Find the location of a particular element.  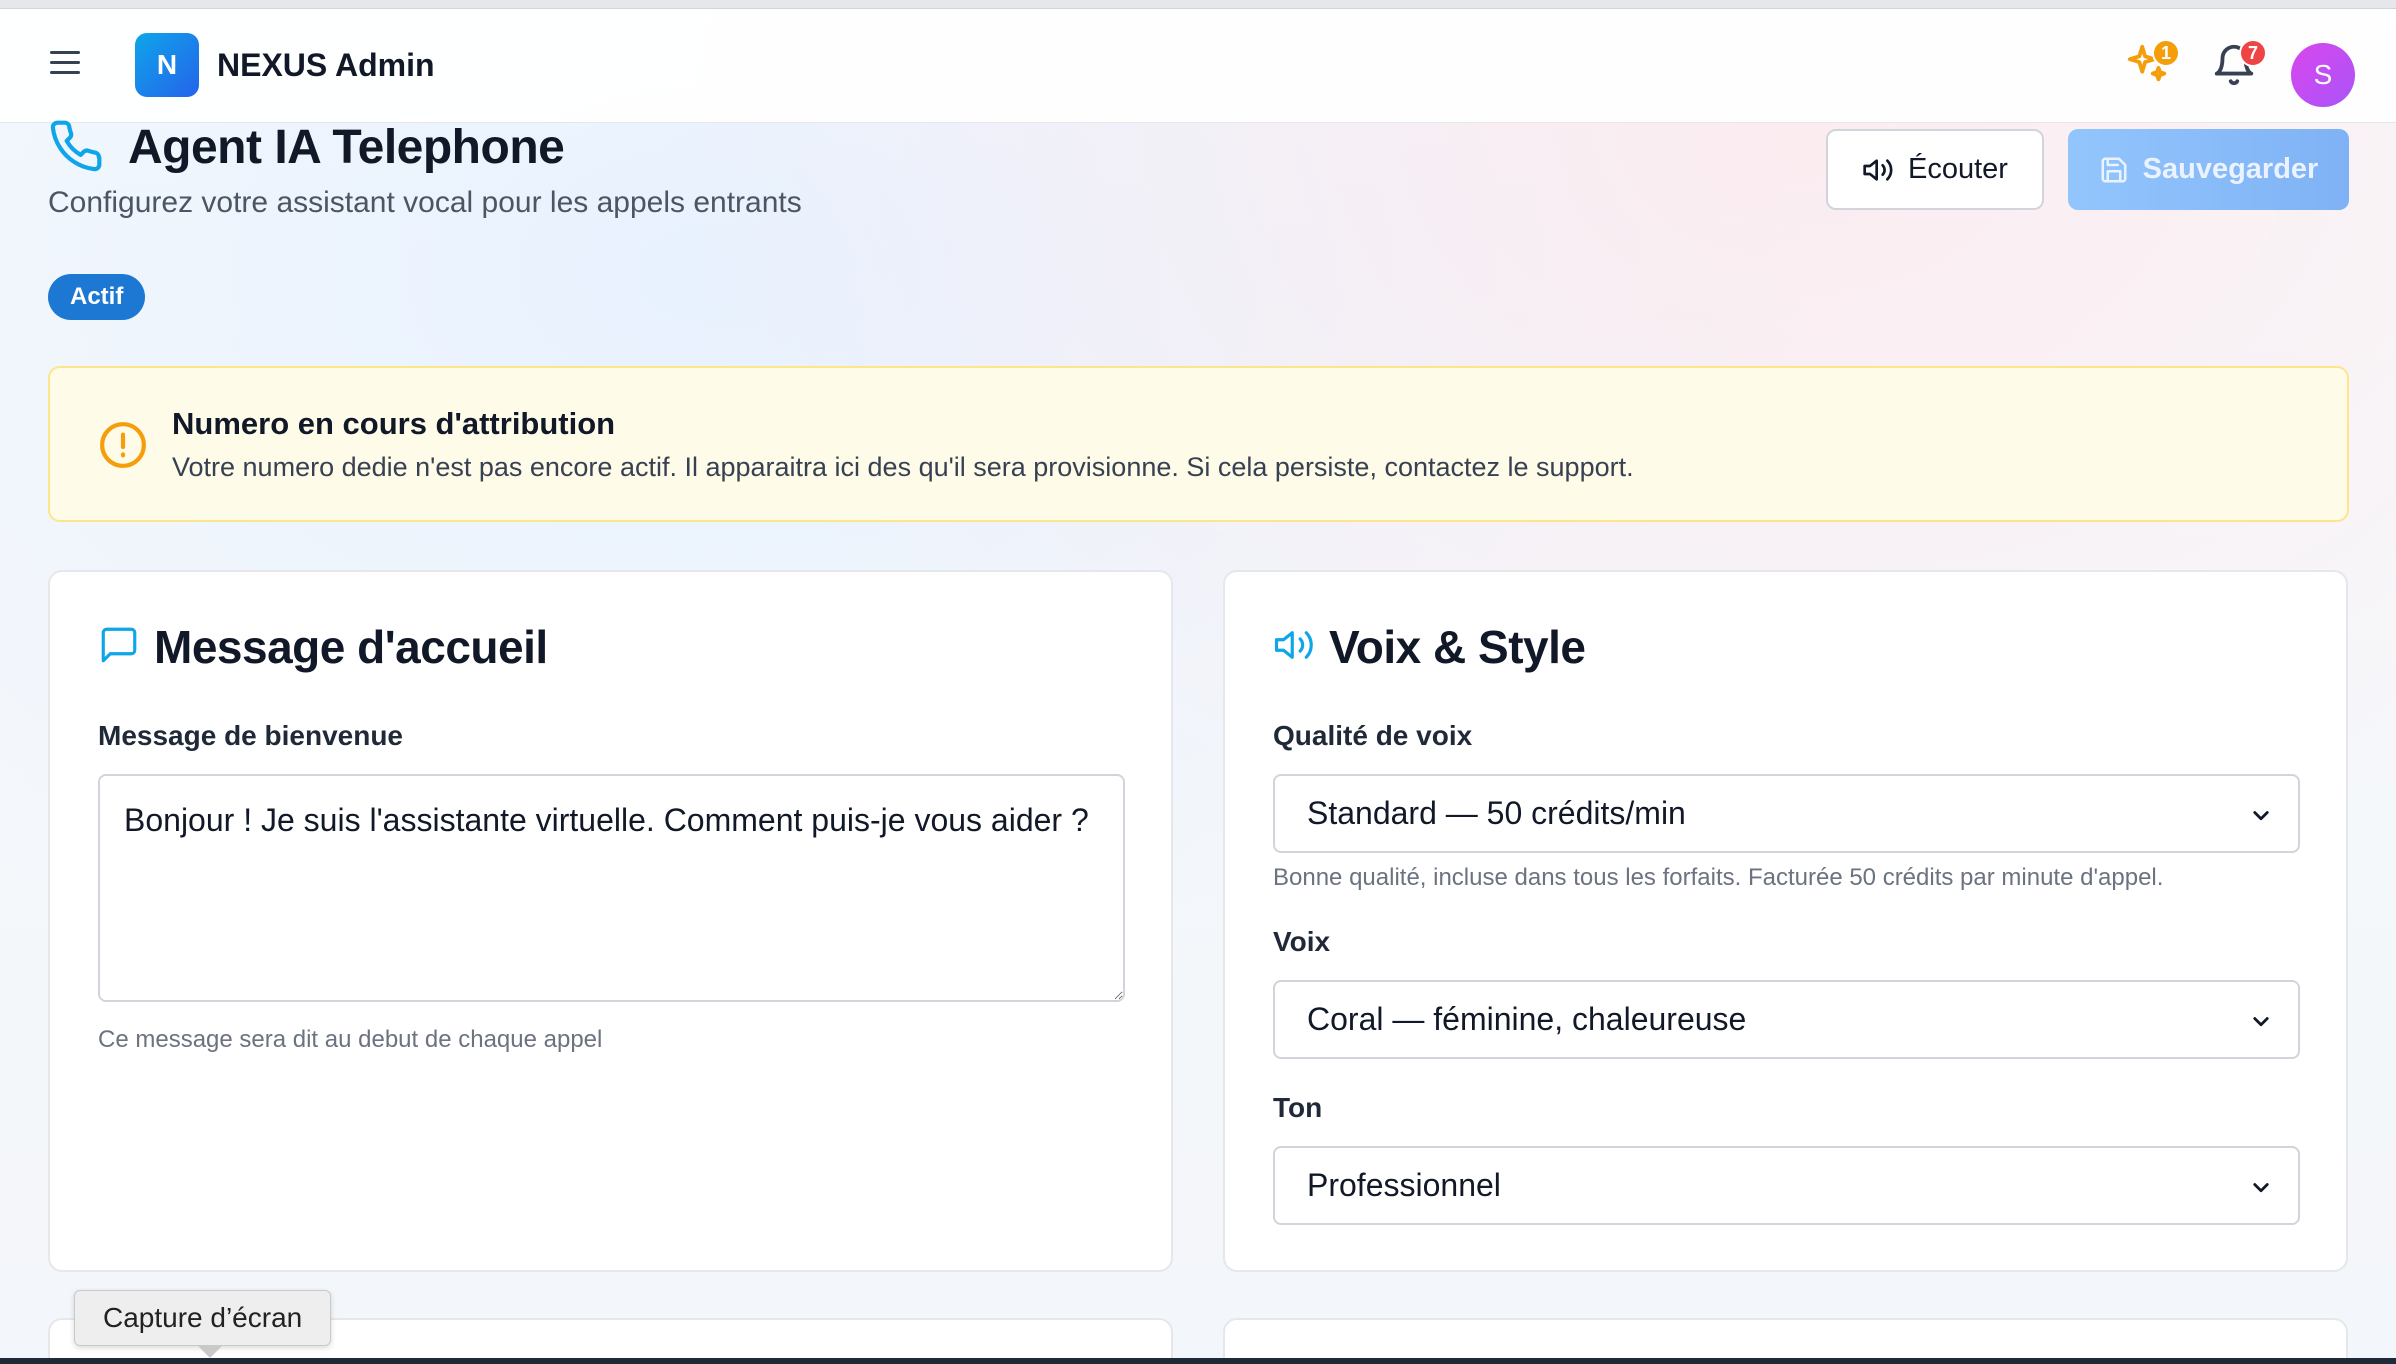

tooltip-tail is located at coordinates (210, 1352).